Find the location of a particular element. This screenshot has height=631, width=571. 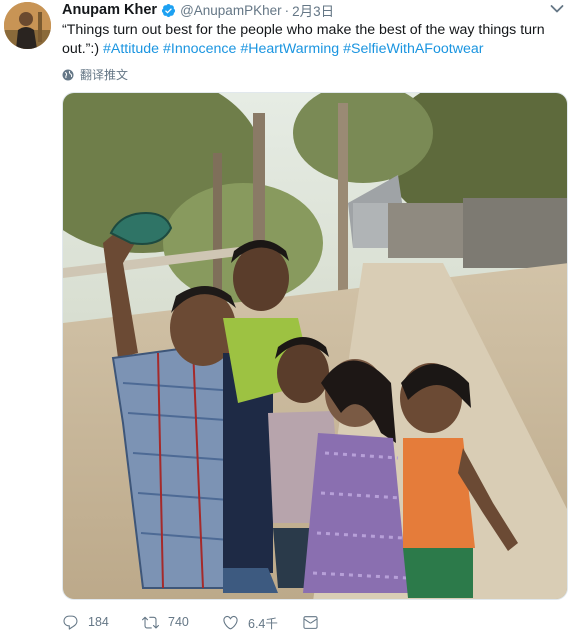

like-count: 6.4千 is located at coordinates (263, 623).